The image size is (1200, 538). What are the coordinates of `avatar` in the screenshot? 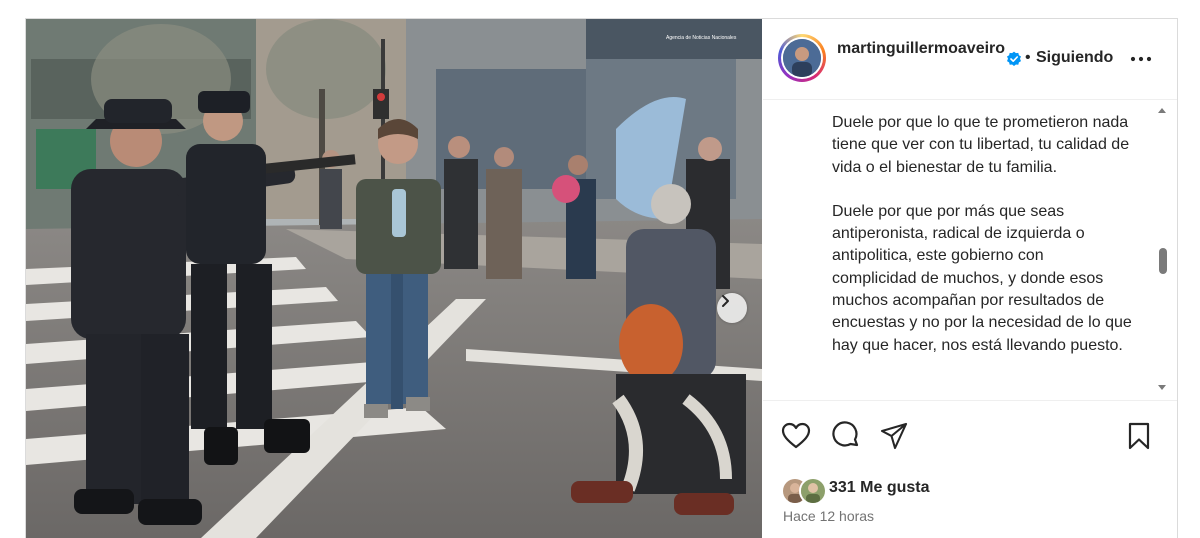 It's located at (802, 58).